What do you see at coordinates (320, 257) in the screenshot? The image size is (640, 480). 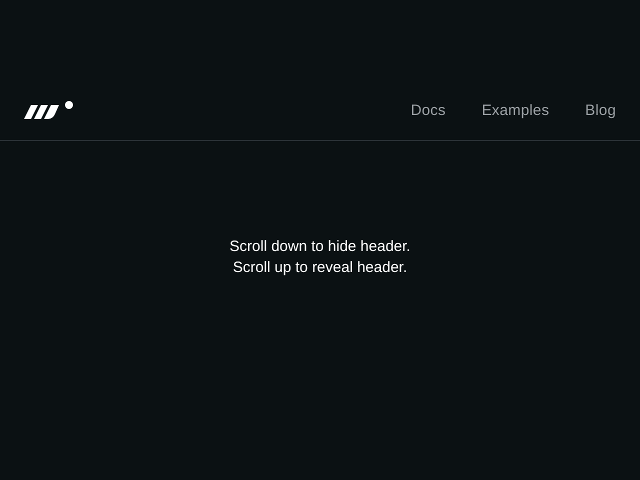 I see `instruction-text: Scroll down to hide header. Scroll up to reveal header.` at bounding box center [320, 257].